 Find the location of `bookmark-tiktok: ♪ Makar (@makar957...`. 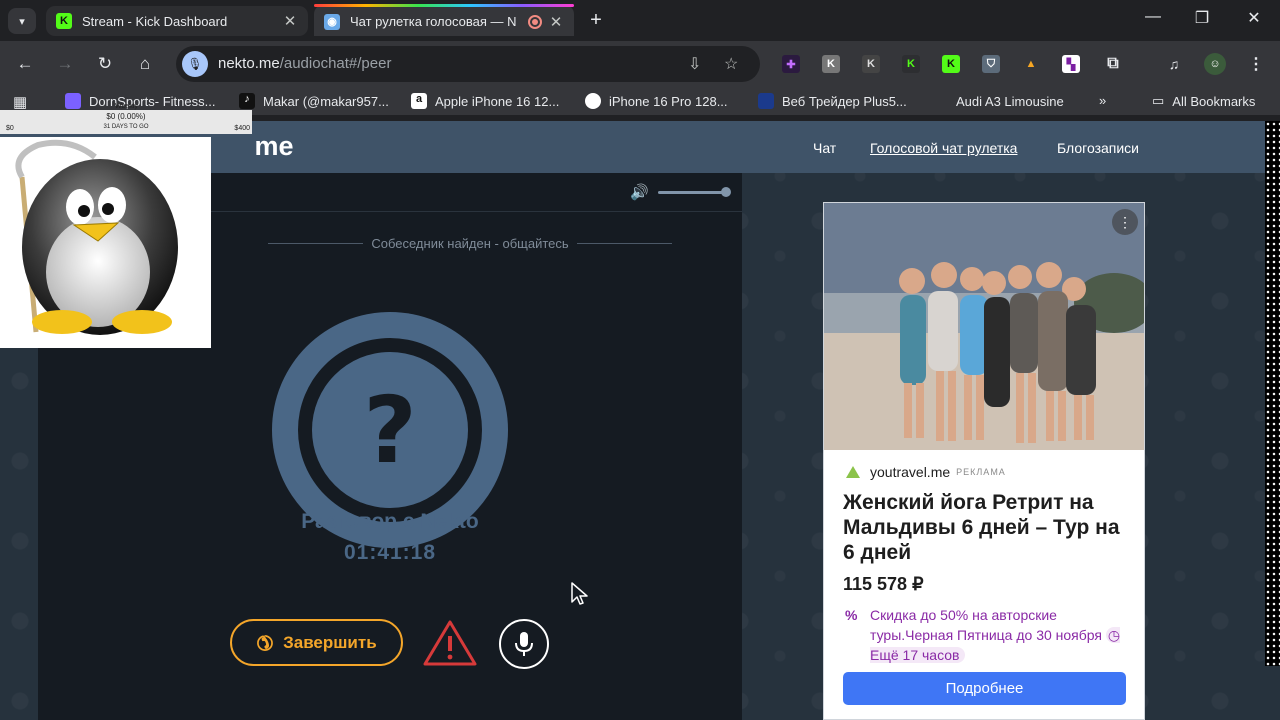

bookmark-tiktok: ♪ Makar (@makar957... is located at coordinates (314, 101).